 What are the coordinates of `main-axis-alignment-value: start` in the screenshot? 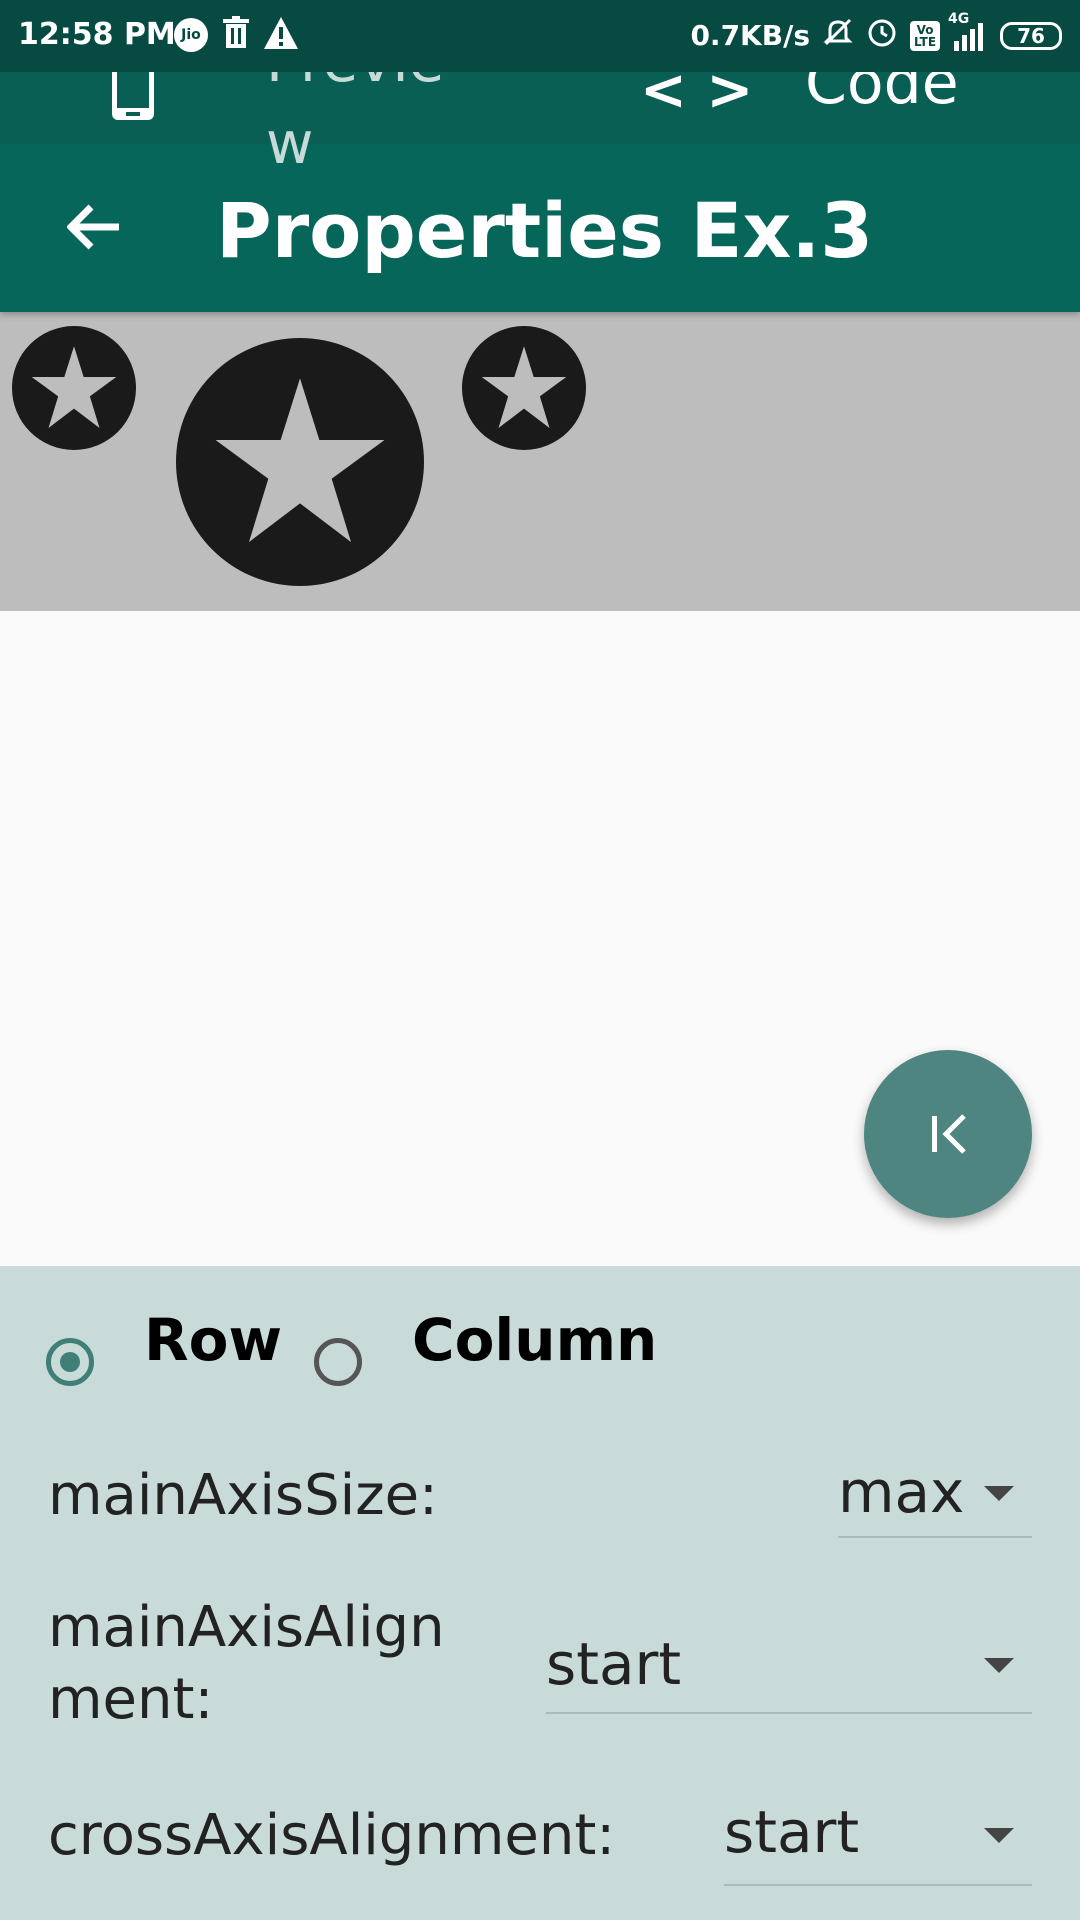 It's located at (614, 1664).